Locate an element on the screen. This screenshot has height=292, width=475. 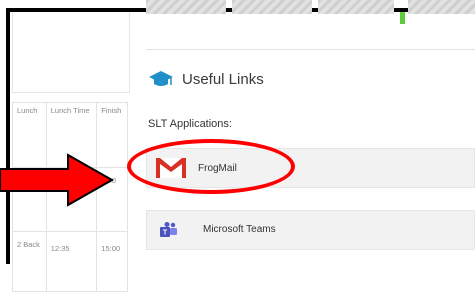
cell-finish: 15:00 is located at coordinates (112, 261).